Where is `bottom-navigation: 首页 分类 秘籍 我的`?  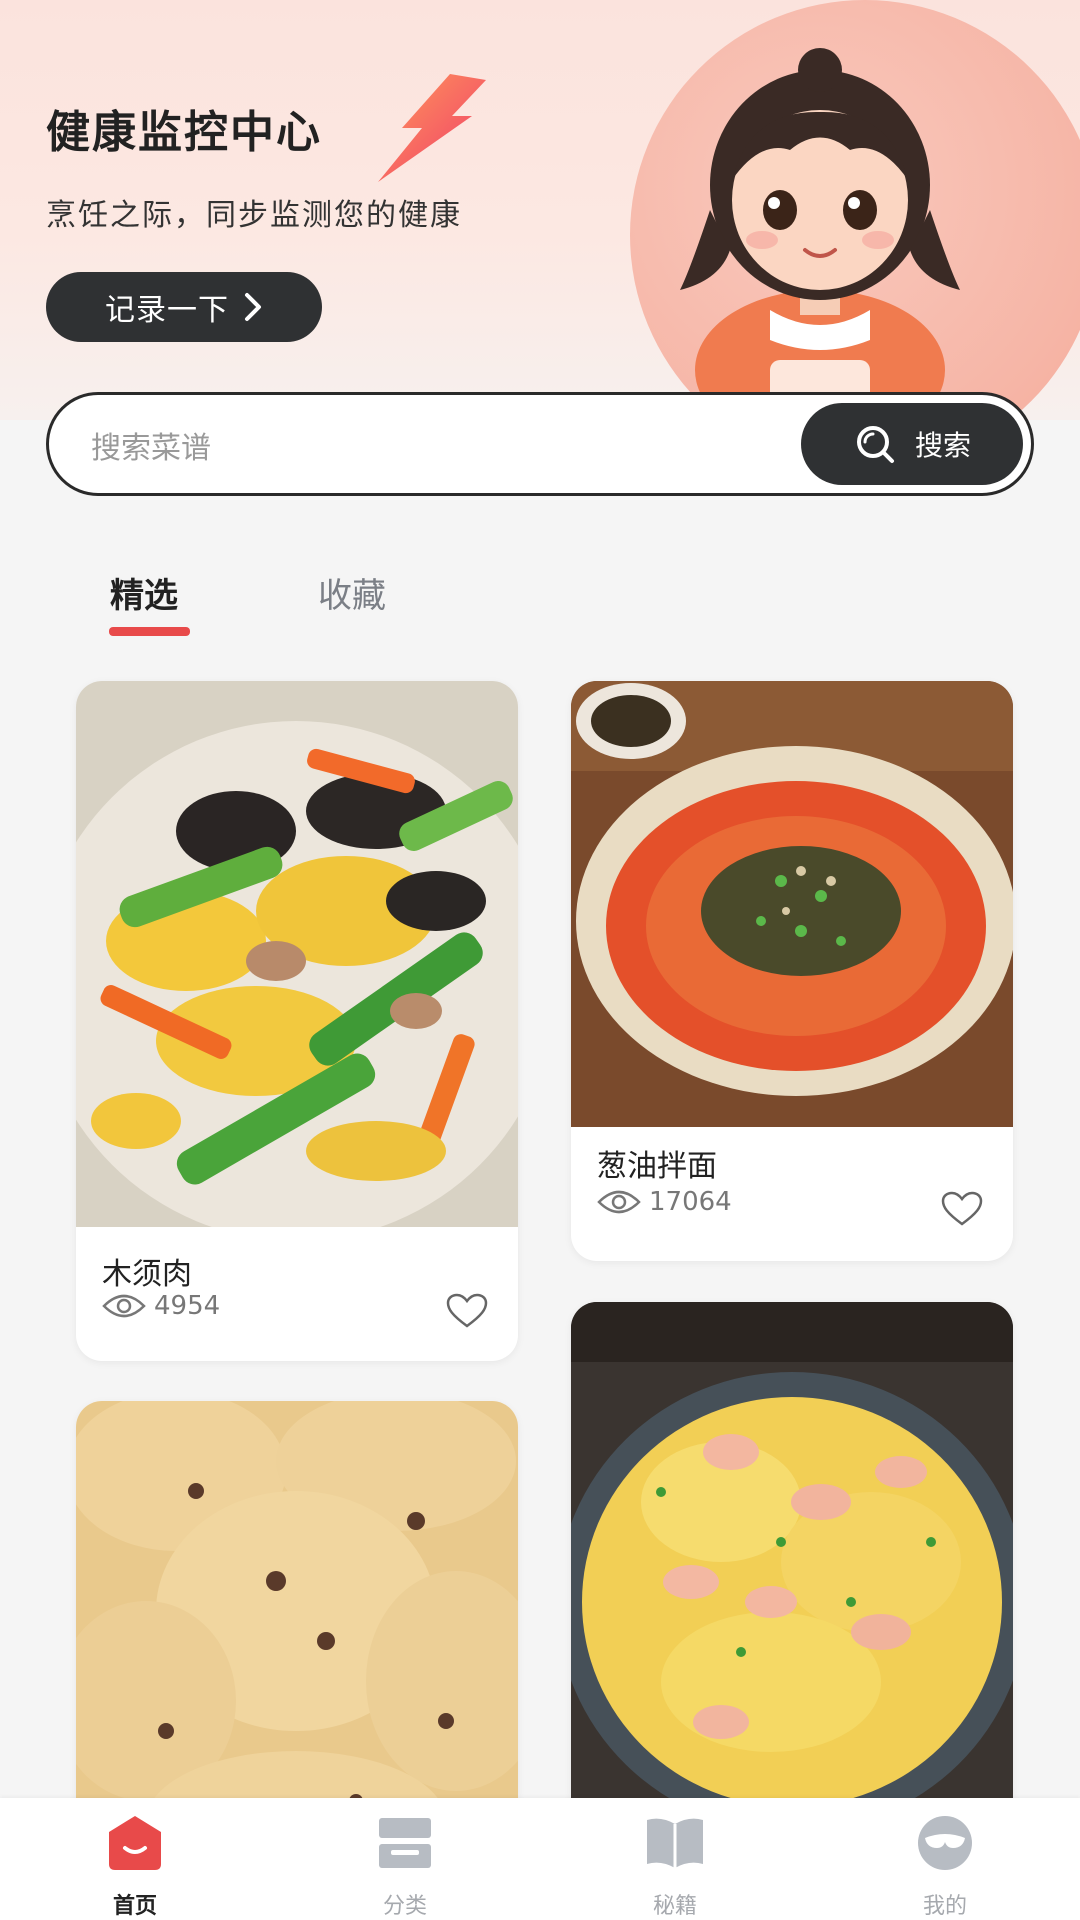
bottom-navigation: 首页 分类 秘籍 我的 is located at coordinates (540, 1859).